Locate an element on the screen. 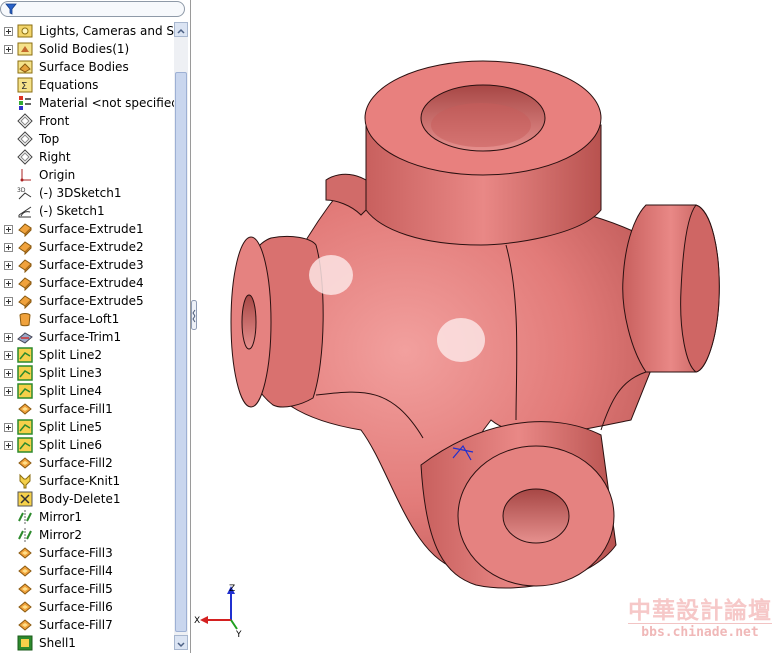 The image size is (784, 653). tree-item: Surface-Fill3 is located at coordinates (87, 553).